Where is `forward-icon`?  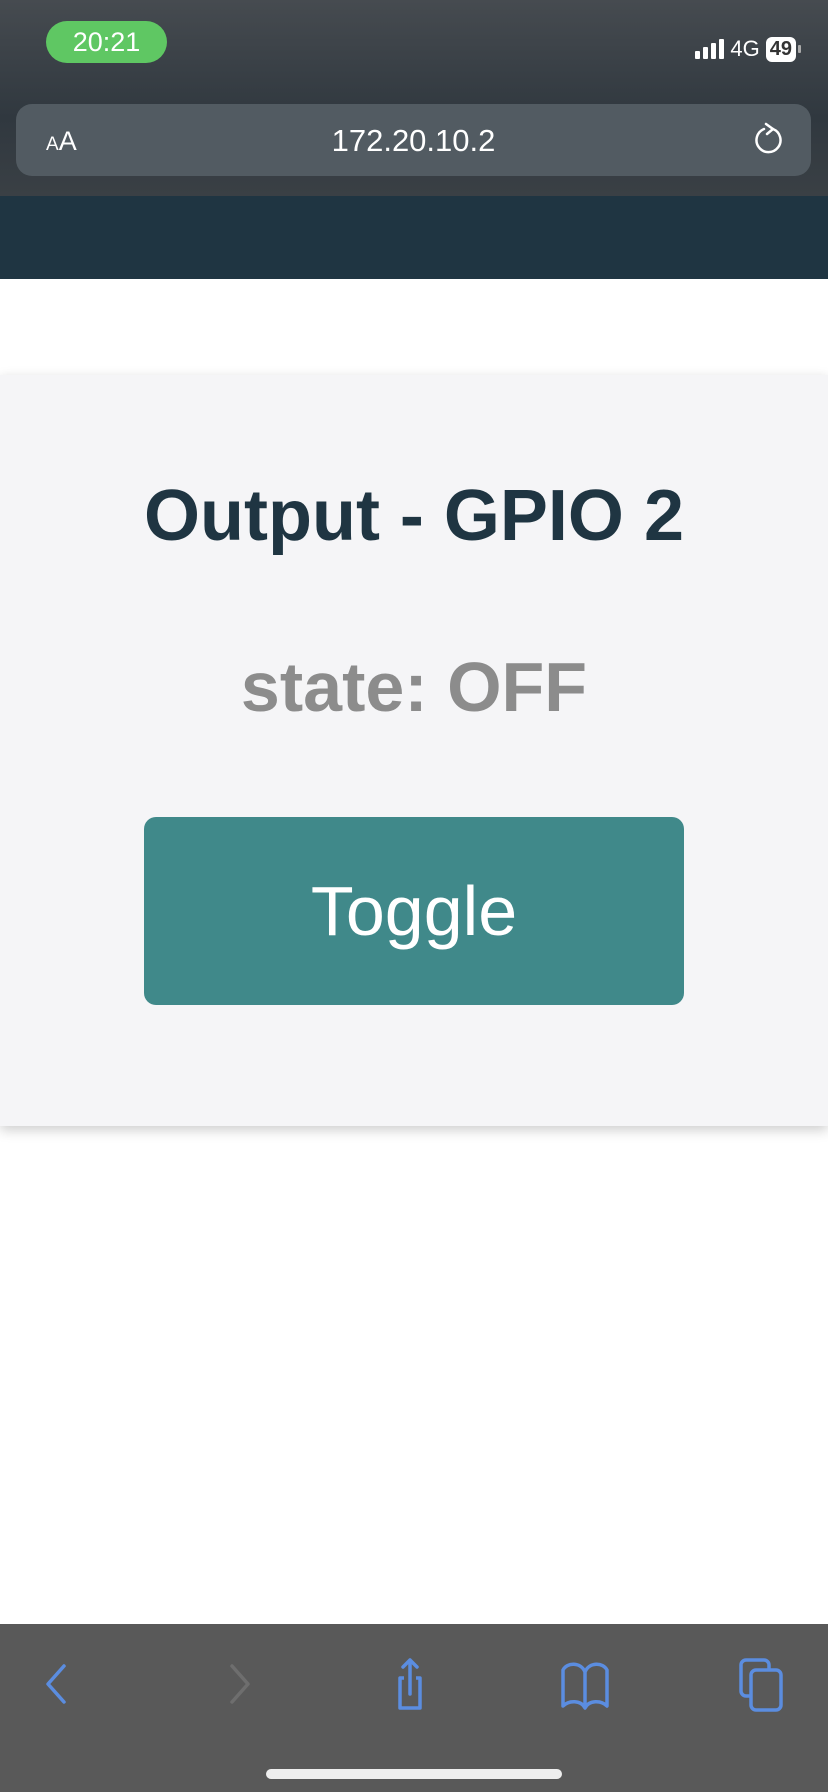 forward-icon is located at coordinates (238, 1684).